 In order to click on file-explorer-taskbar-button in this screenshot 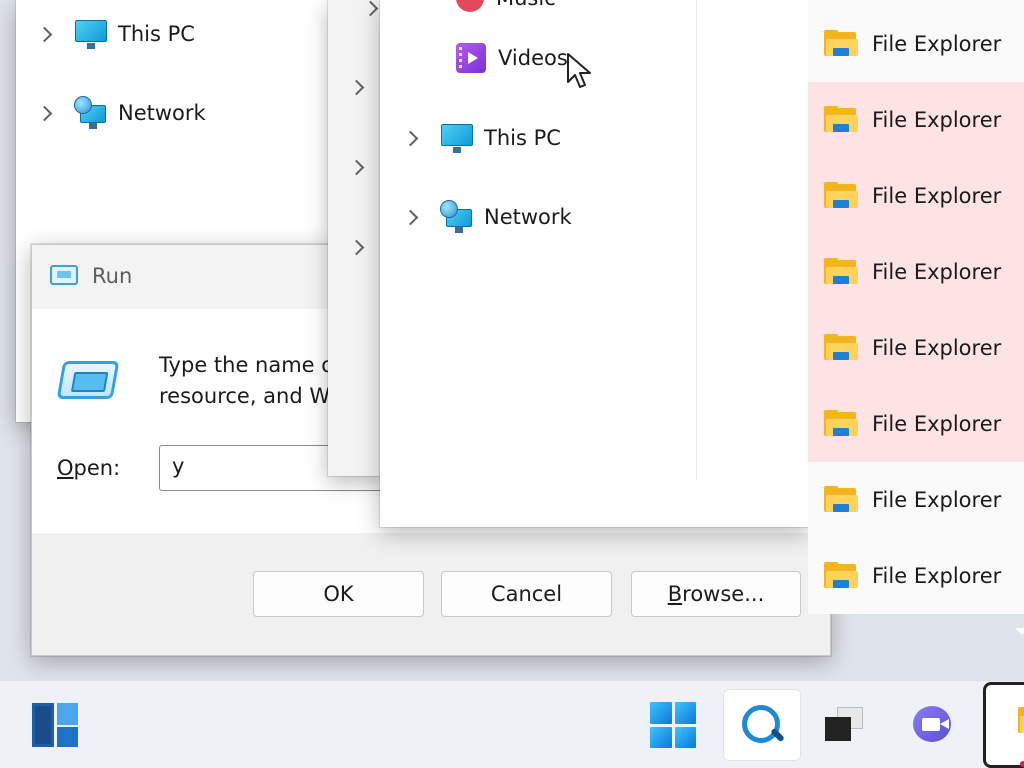, I will do `click(1003, 725)`.